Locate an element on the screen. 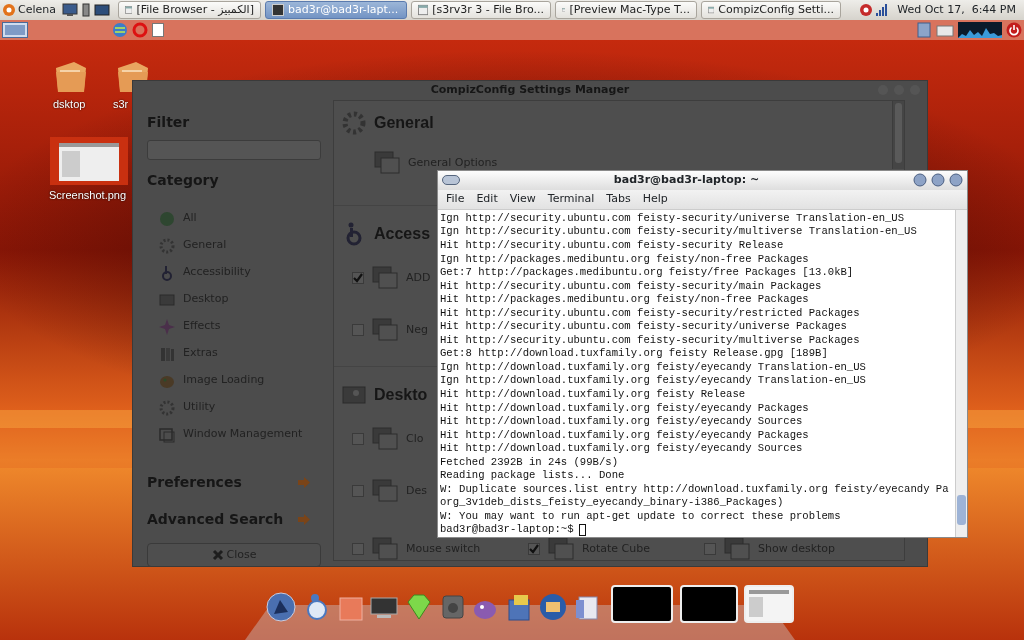  signal-icon is located at coordinates (882, 10).